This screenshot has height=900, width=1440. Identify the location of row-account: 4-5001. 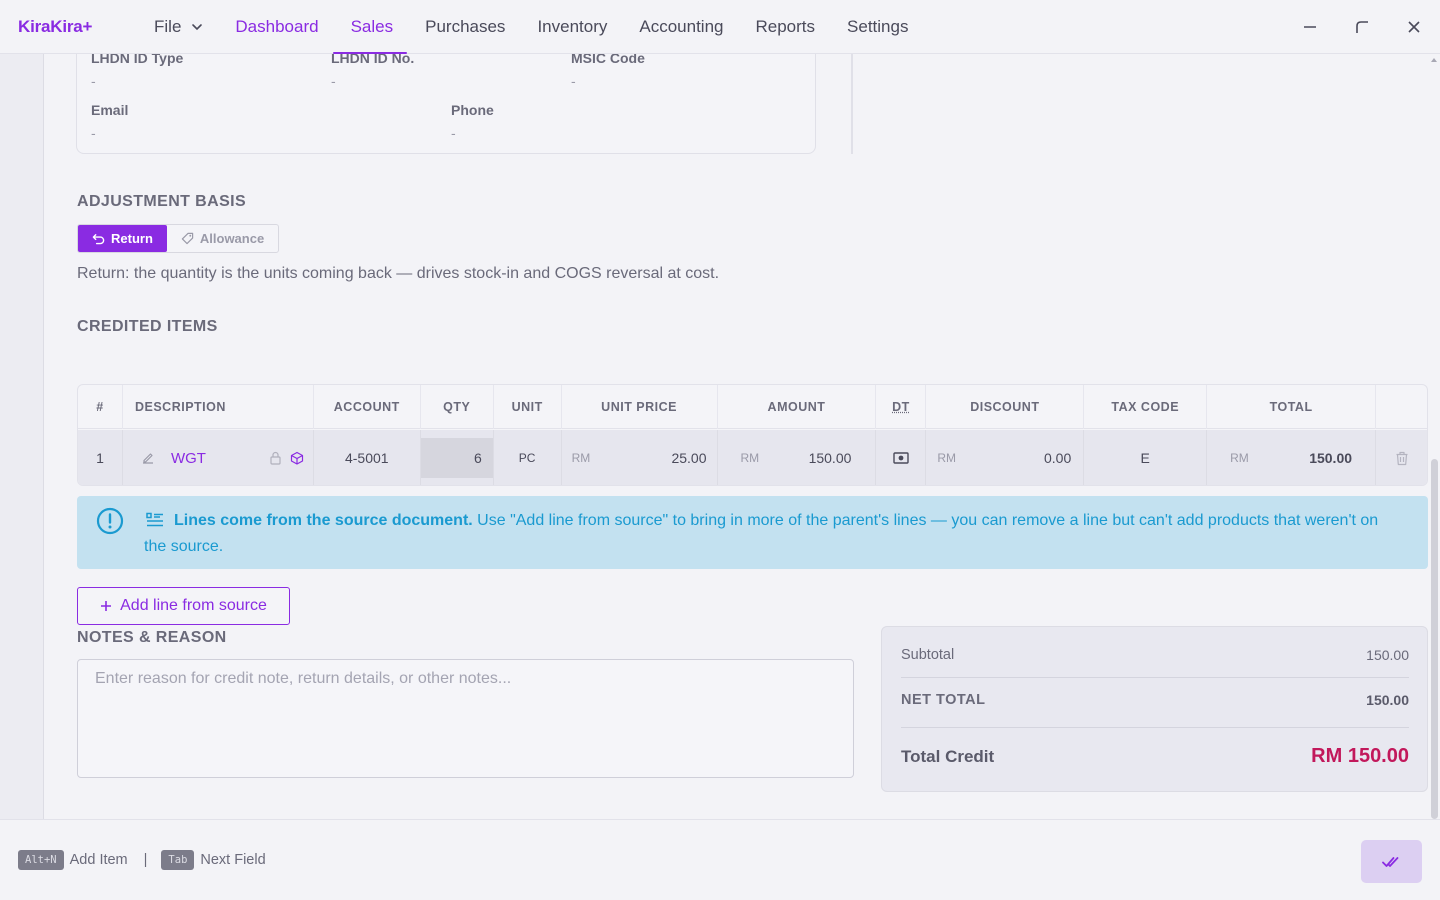
(367, 457).